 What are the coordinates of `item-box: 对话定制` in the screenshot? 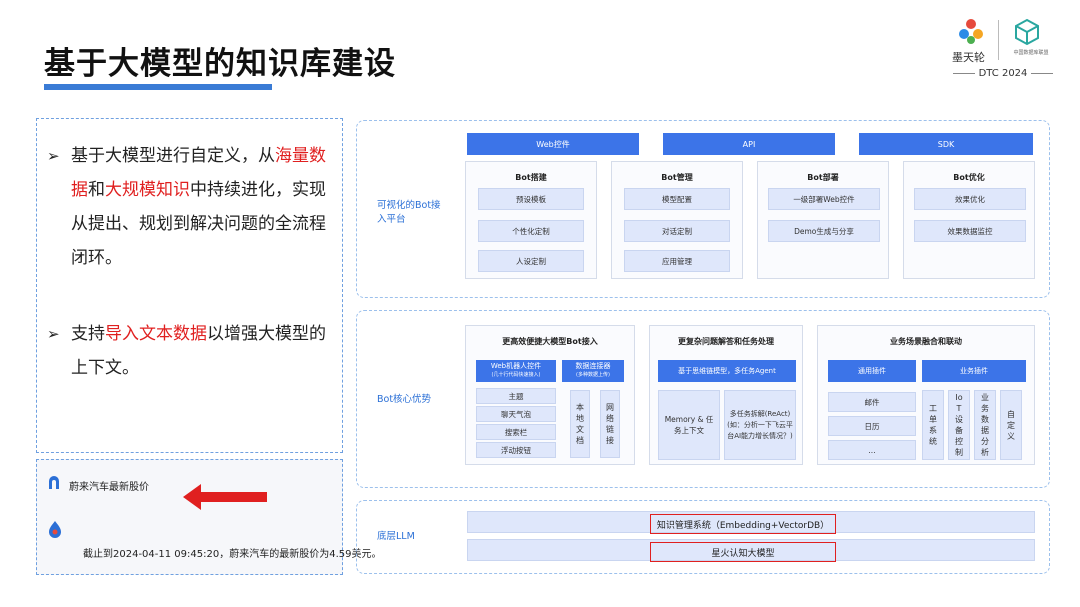 It's located at (677, 231).